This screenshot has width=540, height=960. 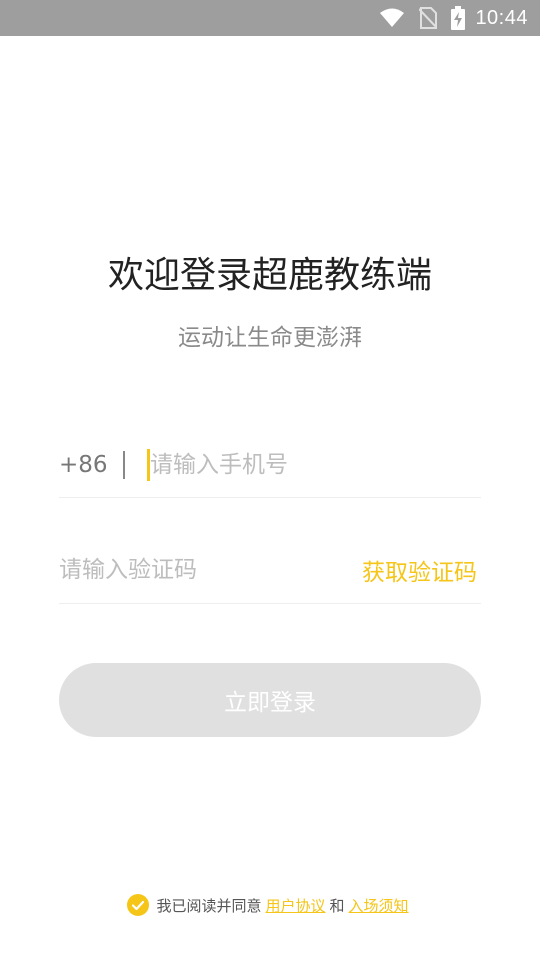 I want to click on get-code-button: 获取验证码, so click(x=419, y=570).